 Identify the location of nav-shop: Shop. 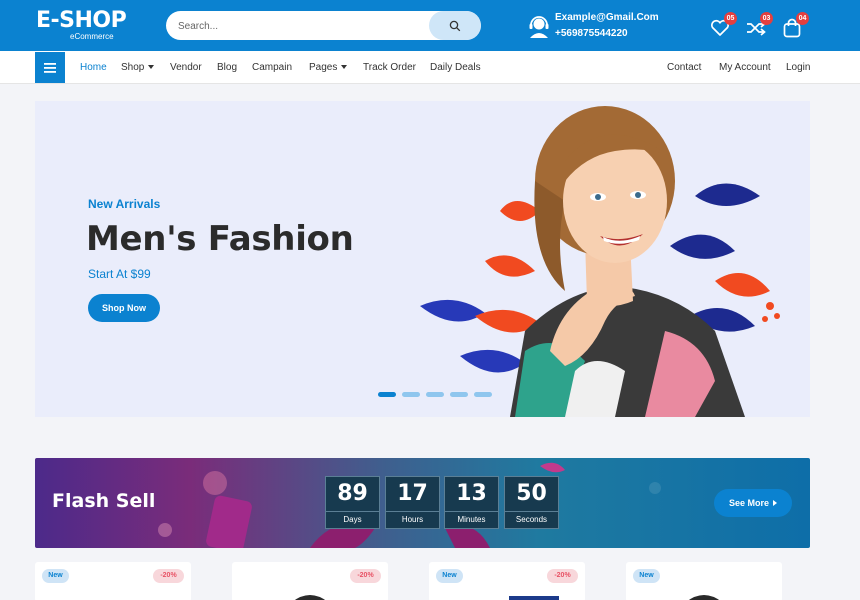
(138, 67).